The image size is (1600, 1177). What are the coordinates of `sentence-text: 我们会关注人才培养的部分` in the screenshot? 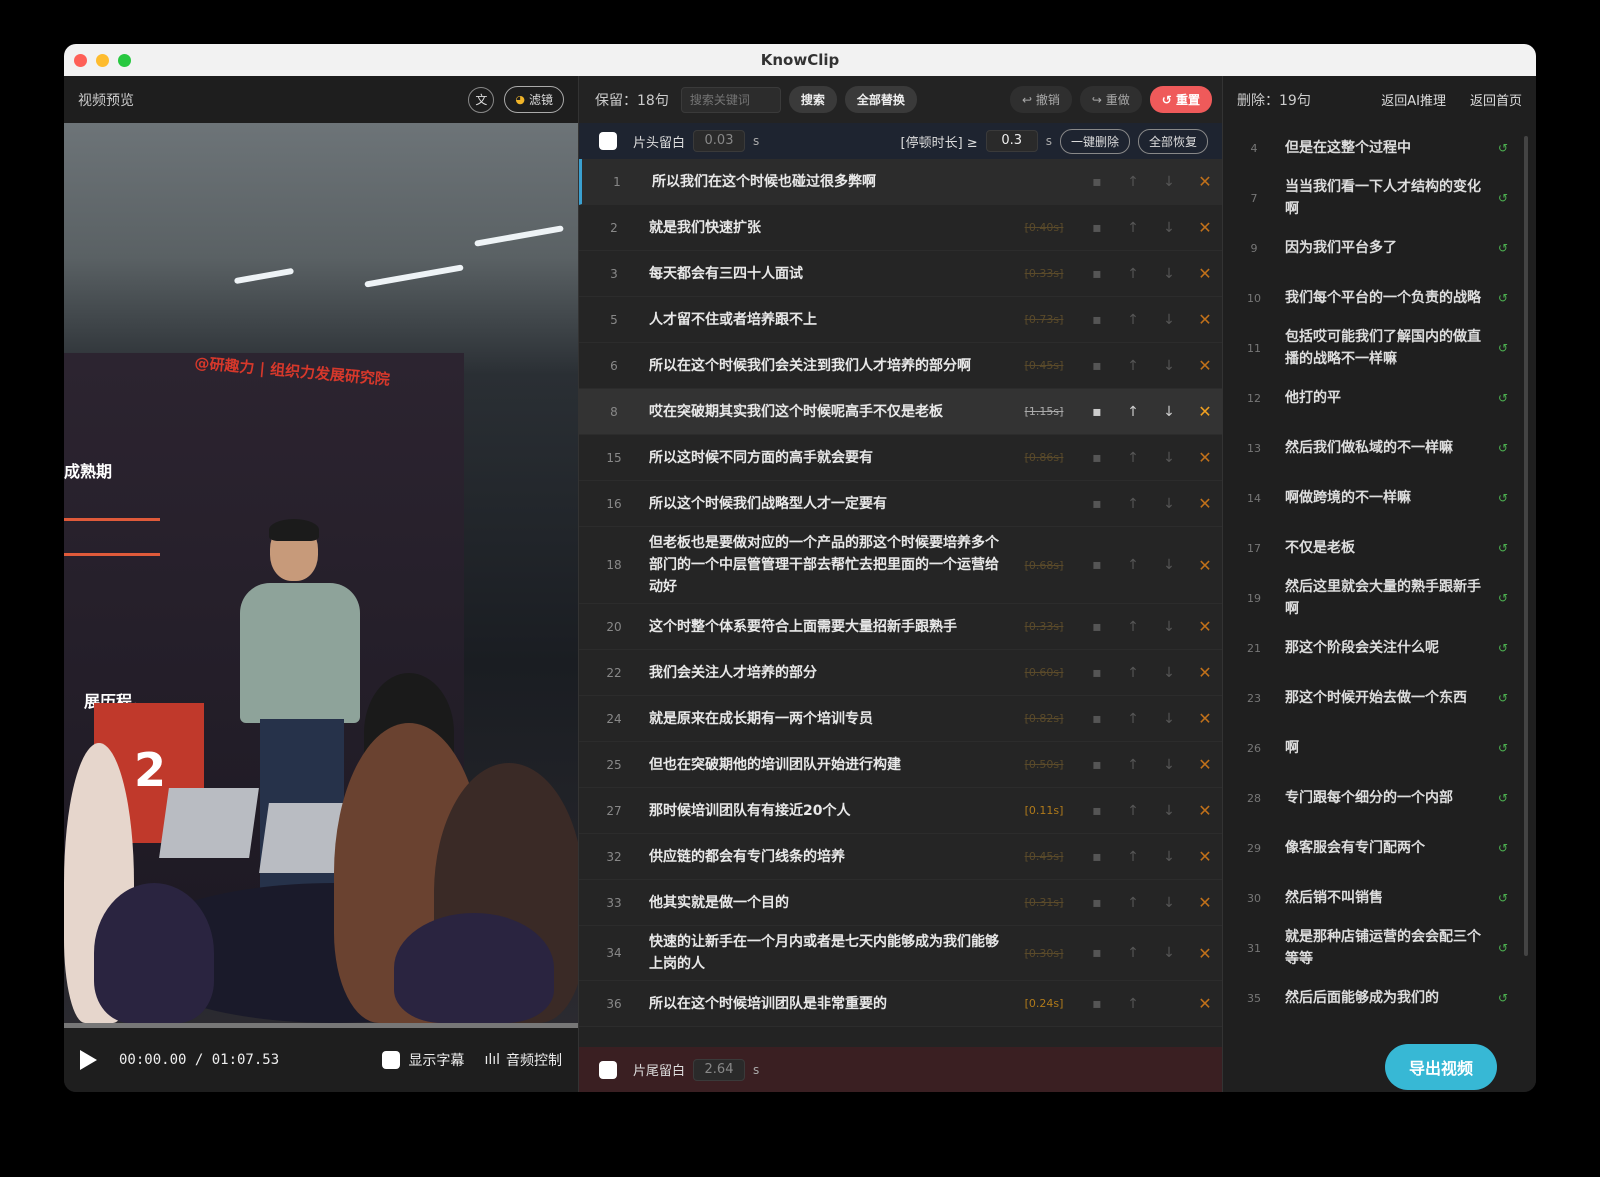 It's located at (829, 673).